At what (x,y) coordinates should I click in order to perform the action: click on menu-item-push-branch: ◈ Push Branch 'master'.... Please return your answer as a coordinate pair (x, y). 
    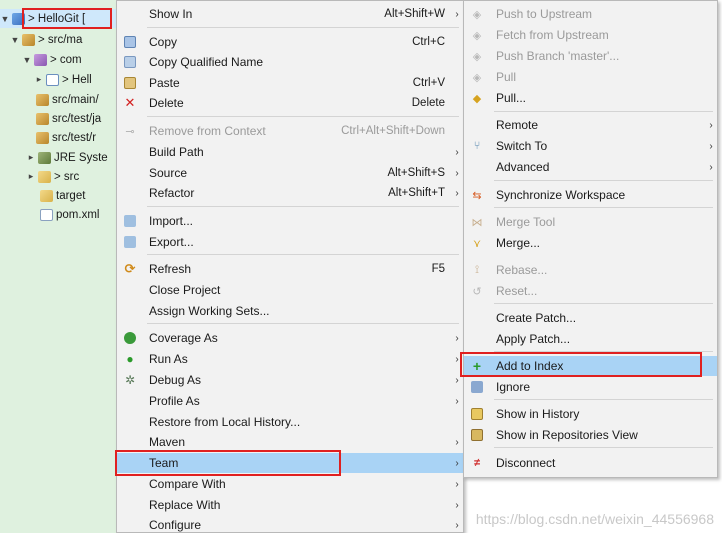
    Looking at the image, I should click on (590, 56).